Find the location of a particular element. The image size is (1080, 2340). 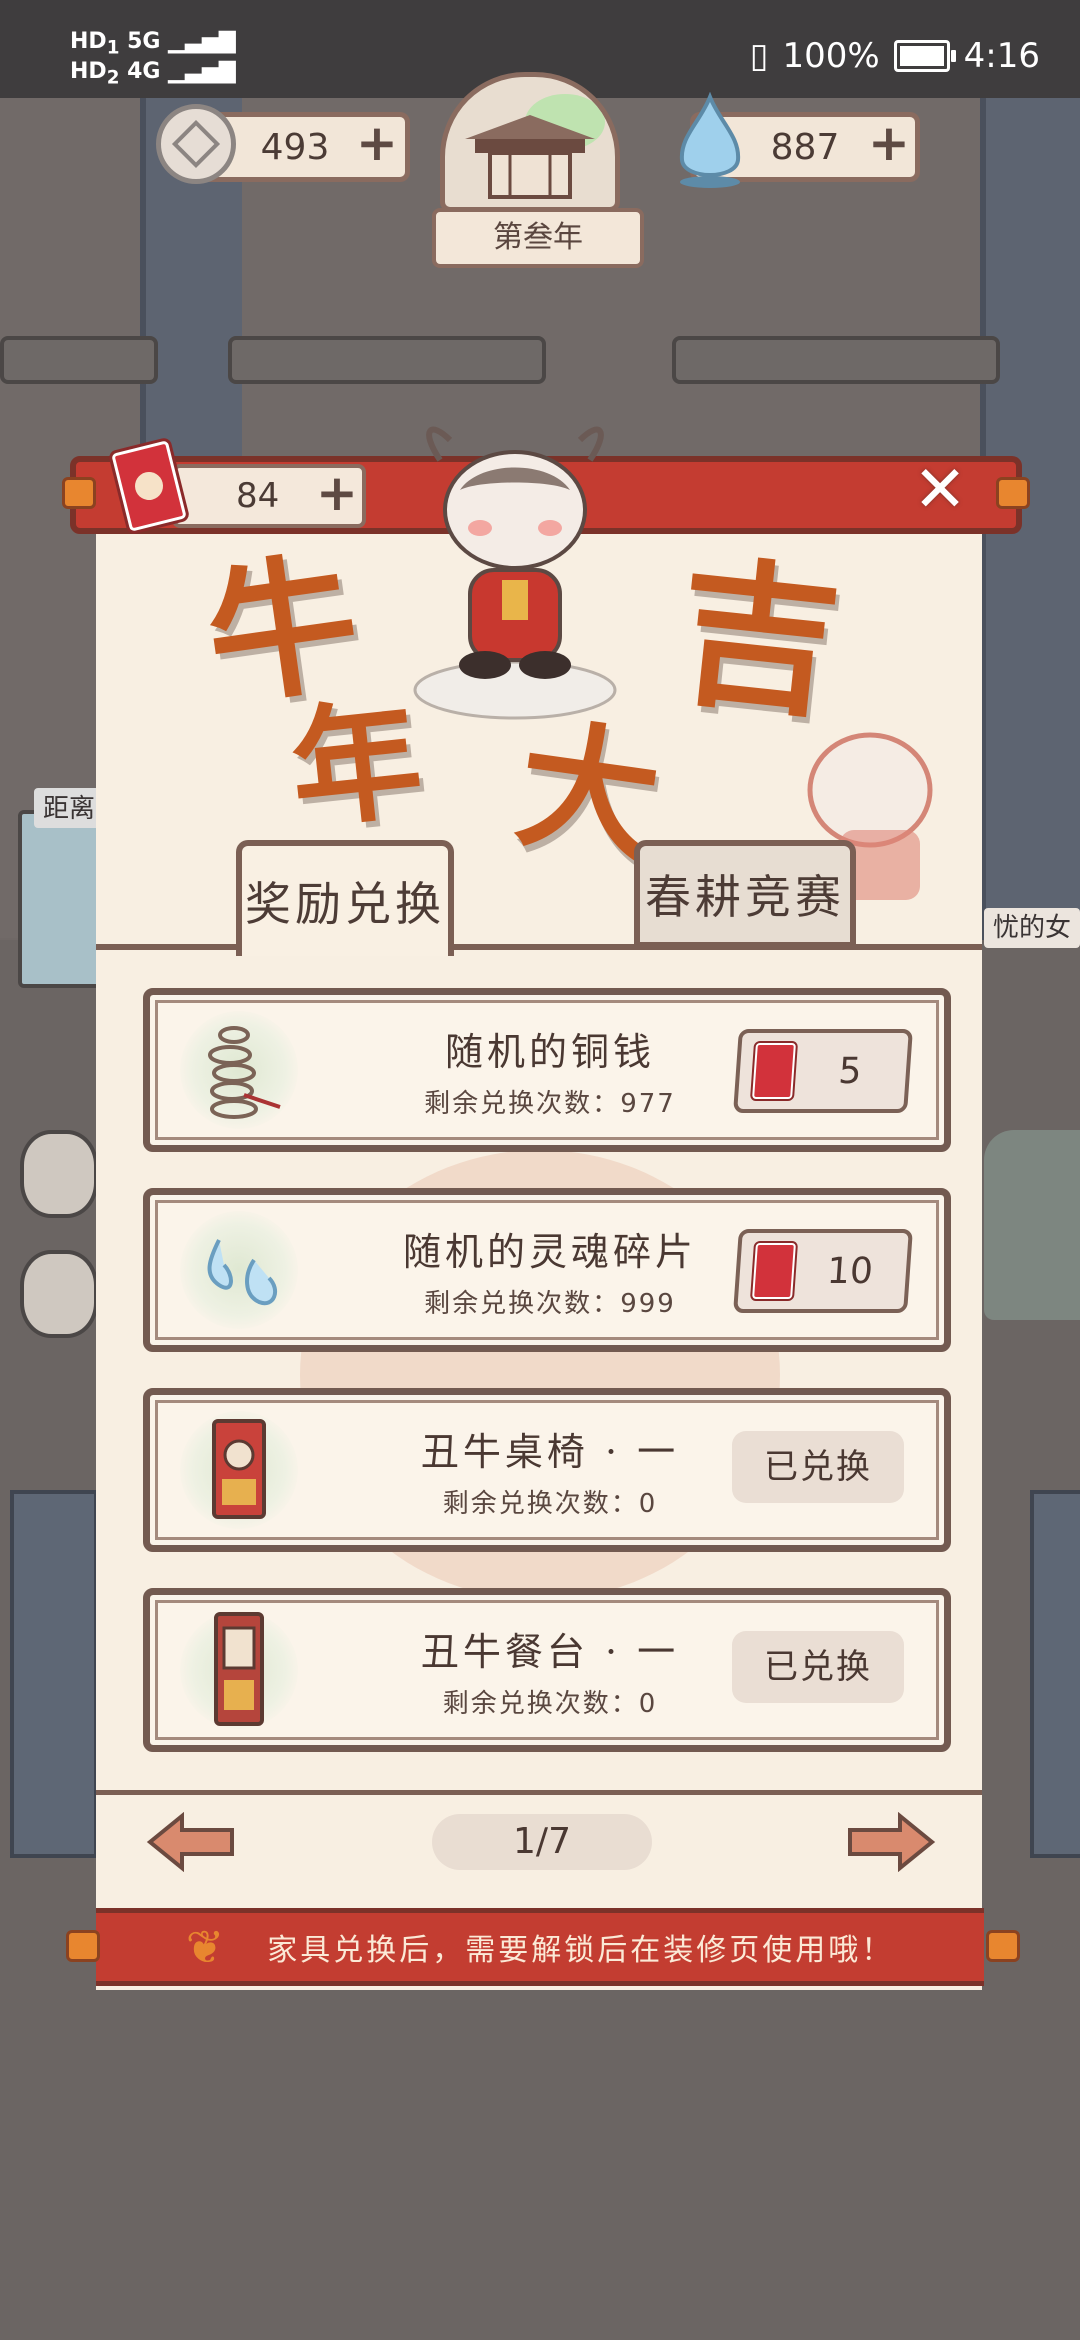

tab-reward-exchange: 奖励兑换 is located at coordinates (345, 898).